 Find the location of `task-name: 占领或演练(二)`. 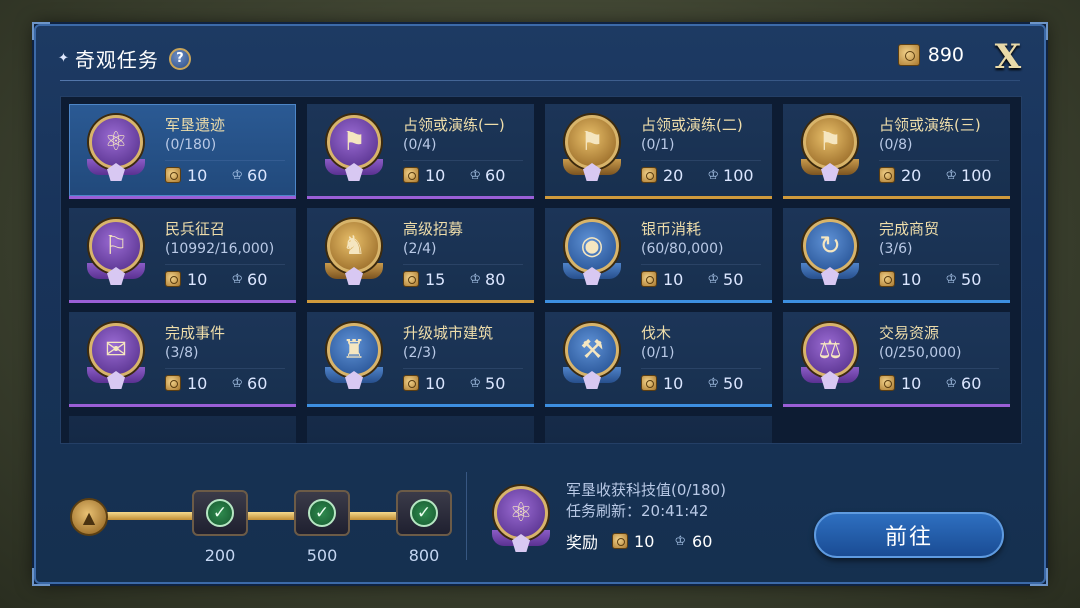

task-name: 占领或演练(二) is located at coordinates (692, 124).